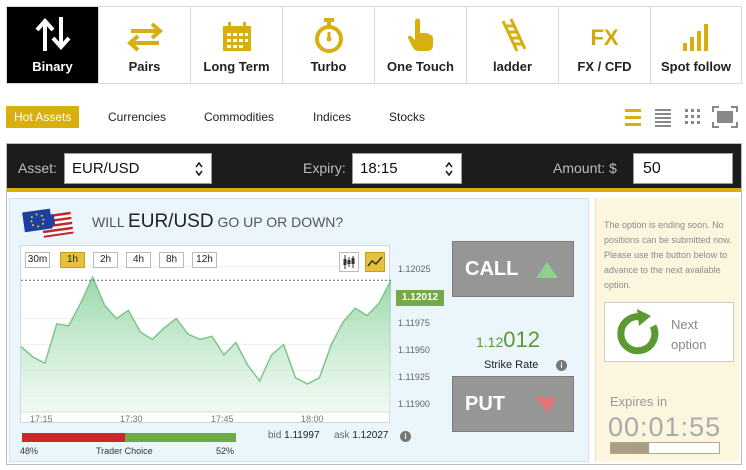  What do you see at coordinates (665, 427) in the screenshot?
I see `expires-countdown: 00:01:55` at bounding box center [665, 427].